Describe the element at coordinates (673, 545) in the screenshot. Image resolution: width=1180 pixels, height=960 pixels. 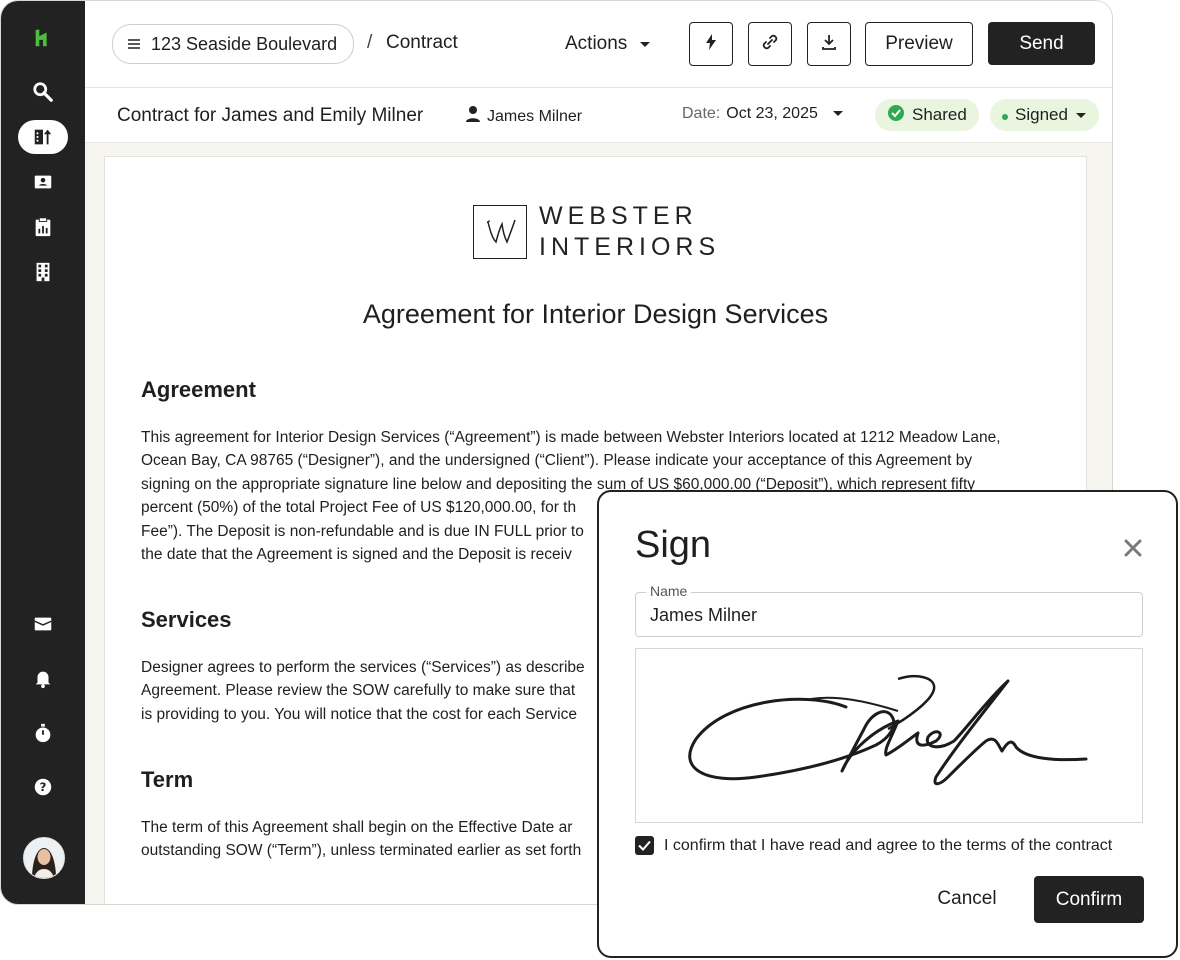
I see `dialog-title: Sign` at that location.